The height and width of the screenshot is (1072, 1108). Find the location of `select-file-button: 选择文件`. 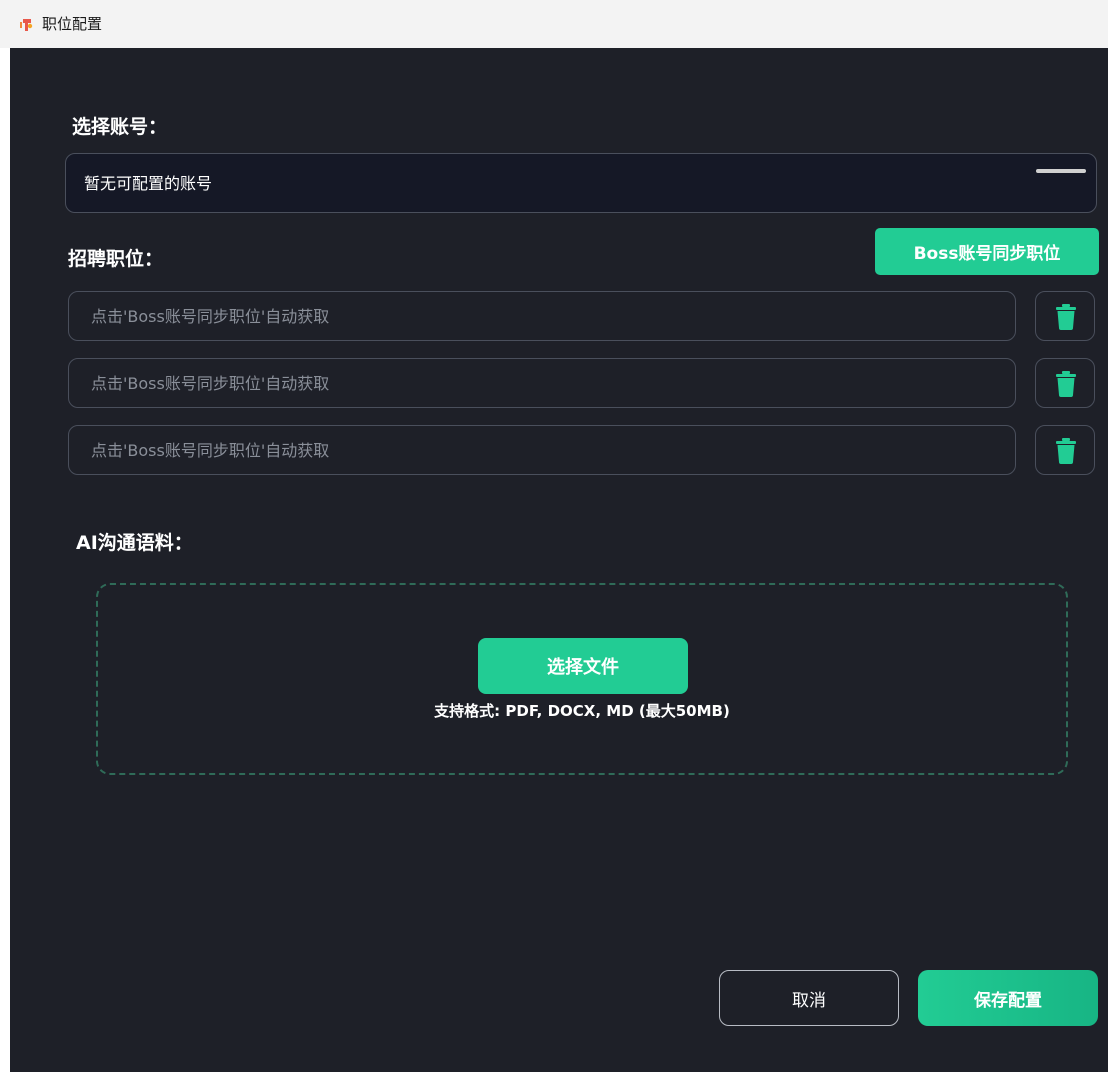

select-file-button: 选择文件 is located at coordinates (583, 666).